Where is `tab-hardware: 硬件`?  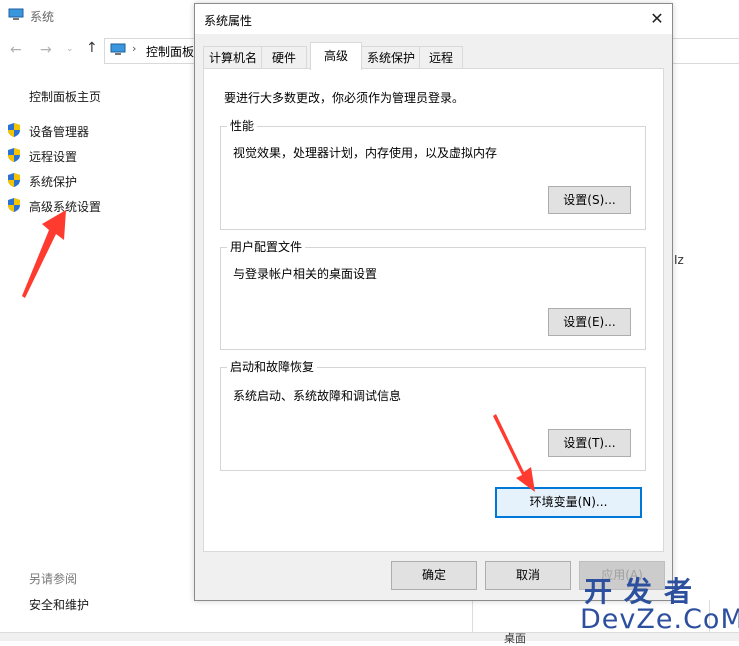 tab-hardware: 硬件 is located at coordinates (284, 57).